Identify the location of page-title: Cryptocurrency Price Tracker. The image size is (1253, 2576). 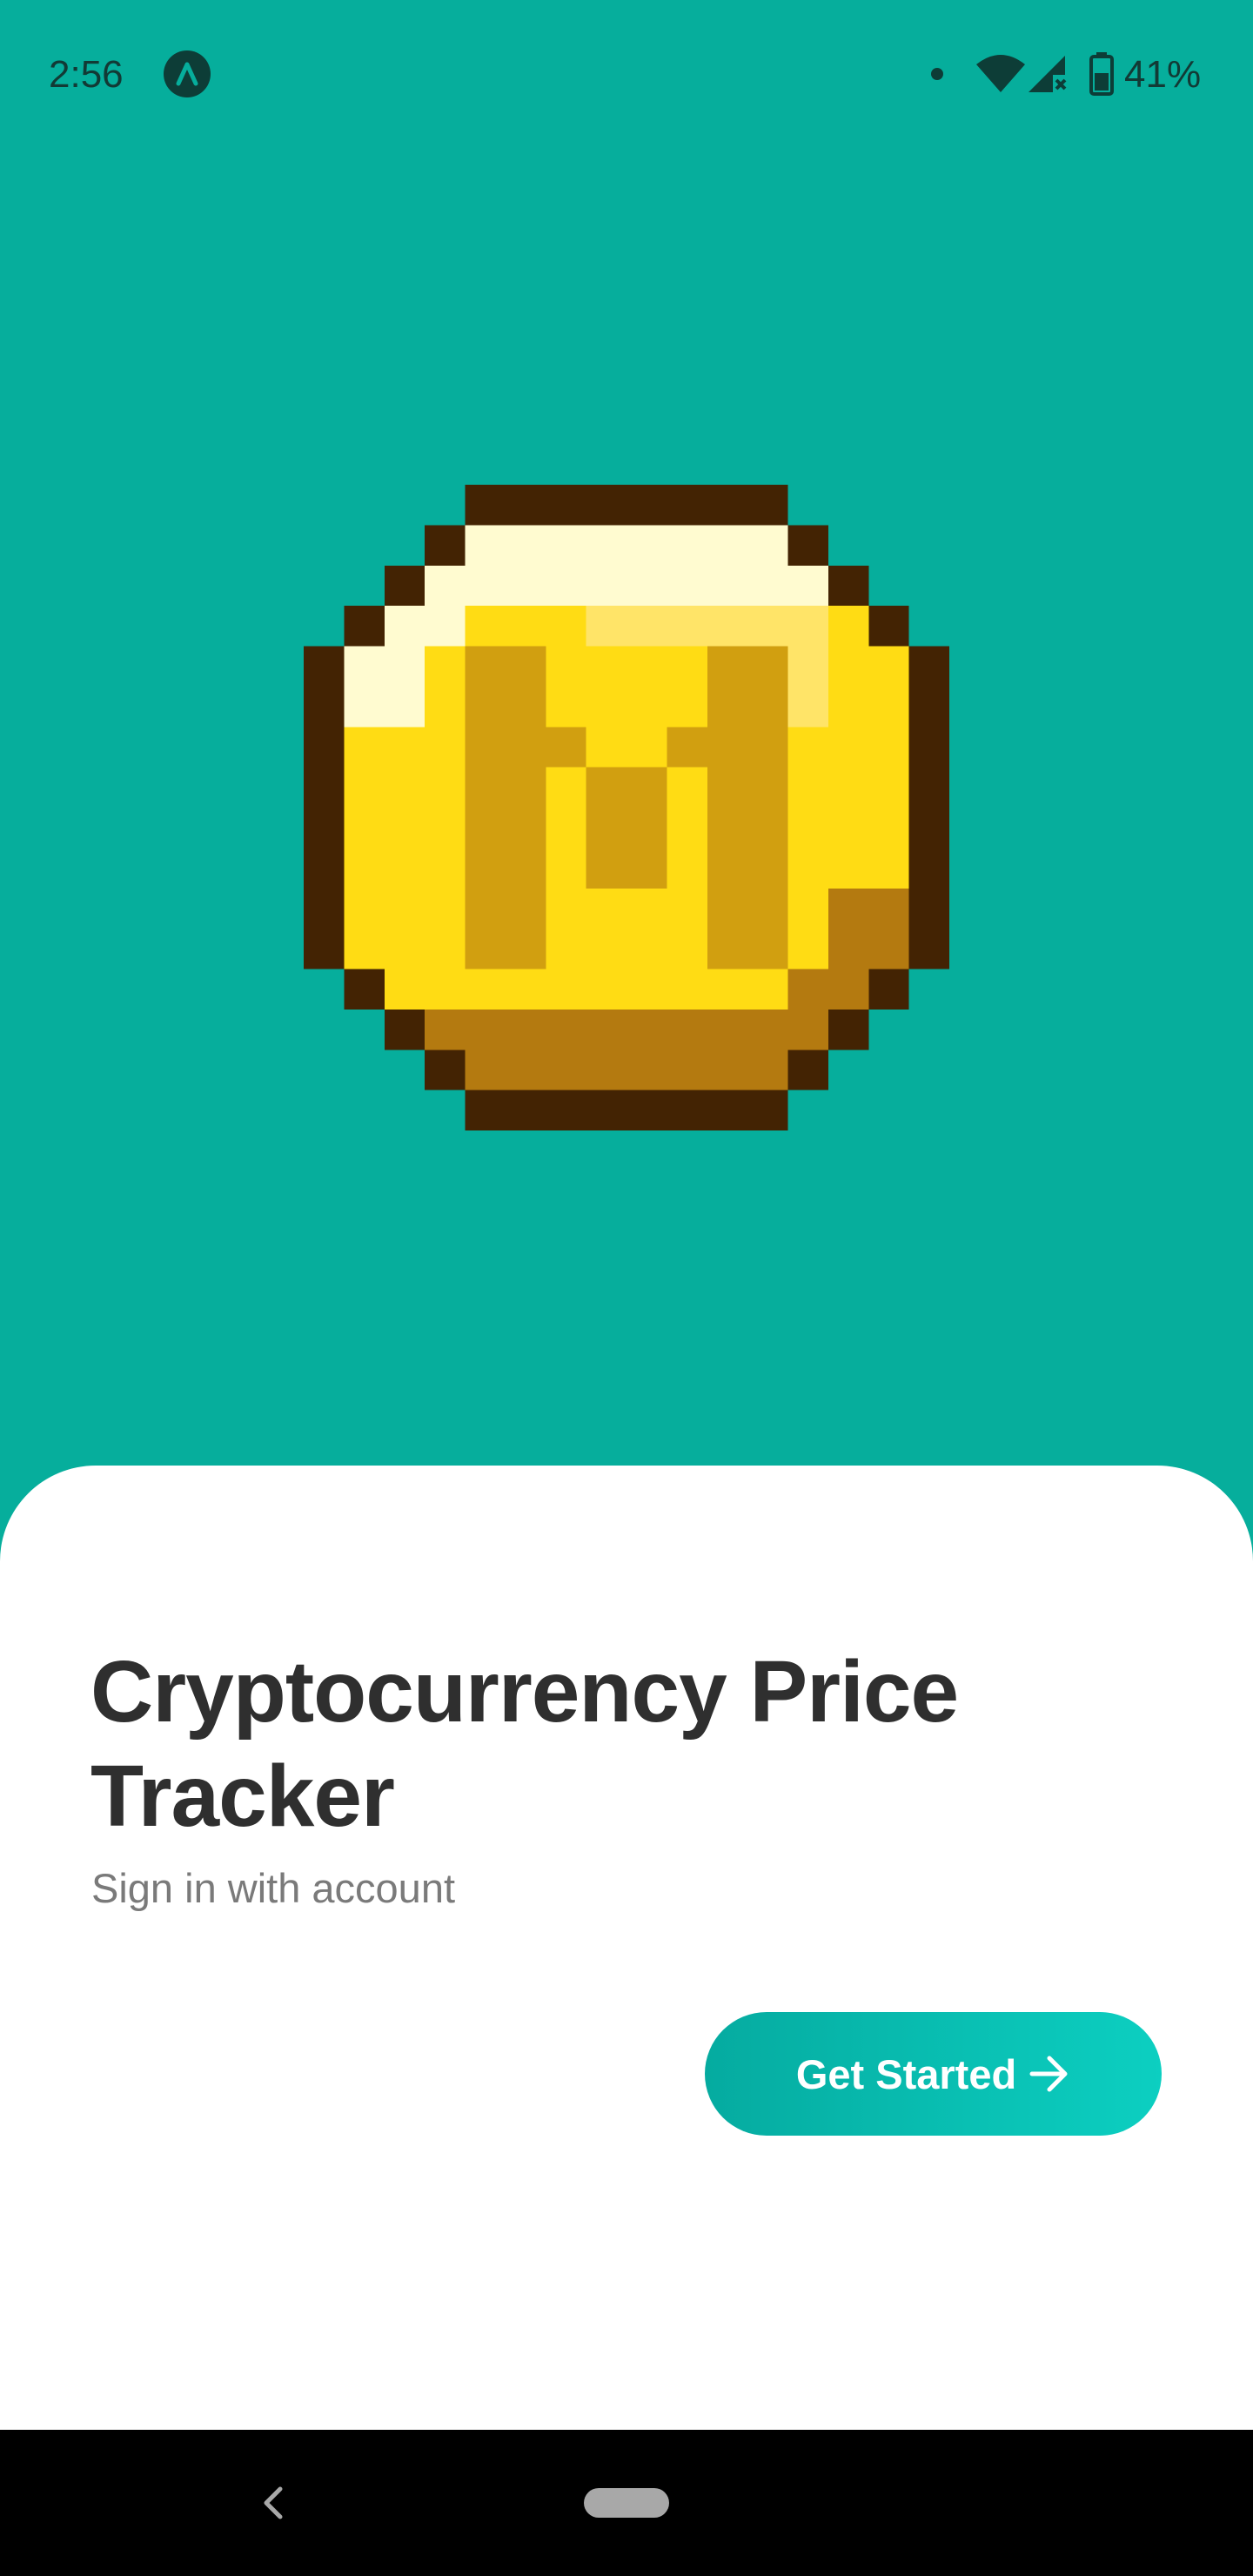
(524, 1744).